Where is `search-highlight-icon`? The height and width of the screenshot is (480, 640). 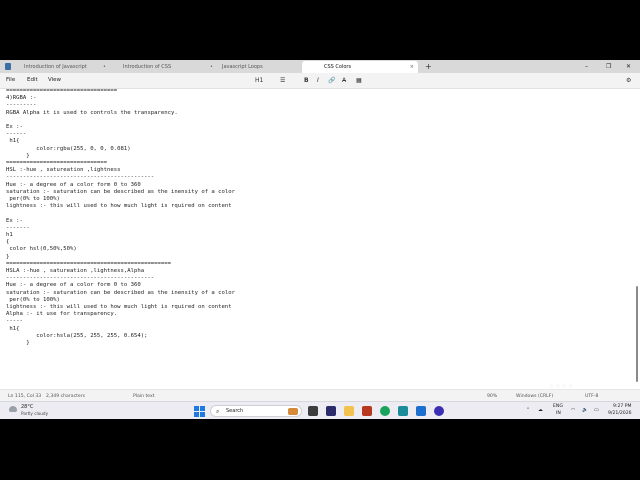
search-highlight-icon is located at coordinates (293, 411).